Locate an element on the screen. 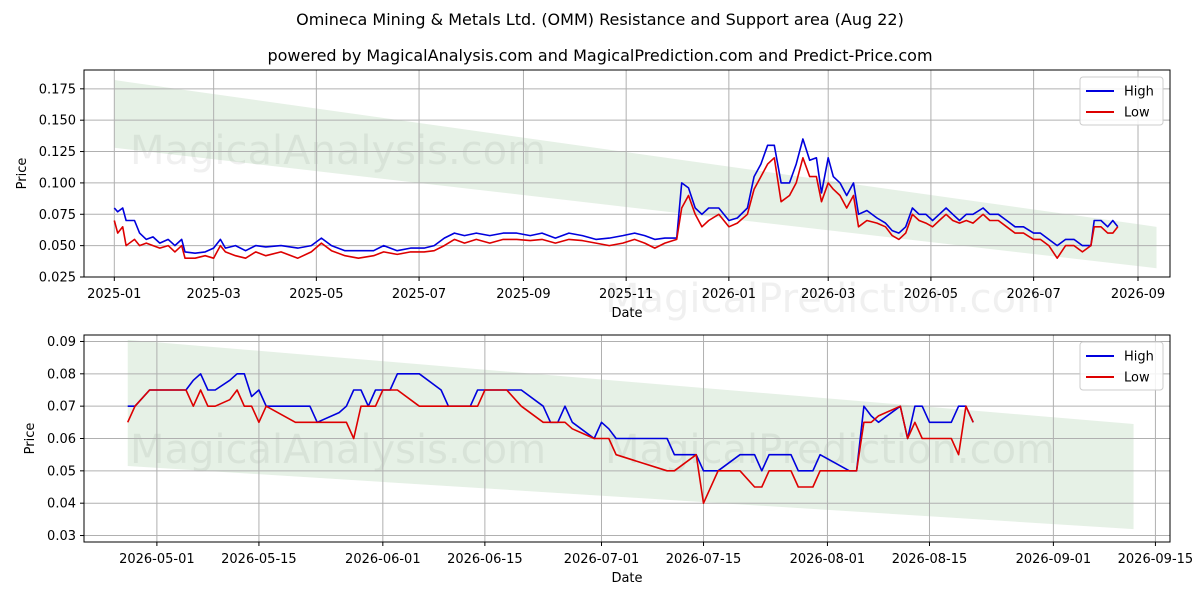  x-tick-label: 2025-11 is located at coordinates (626, 294).